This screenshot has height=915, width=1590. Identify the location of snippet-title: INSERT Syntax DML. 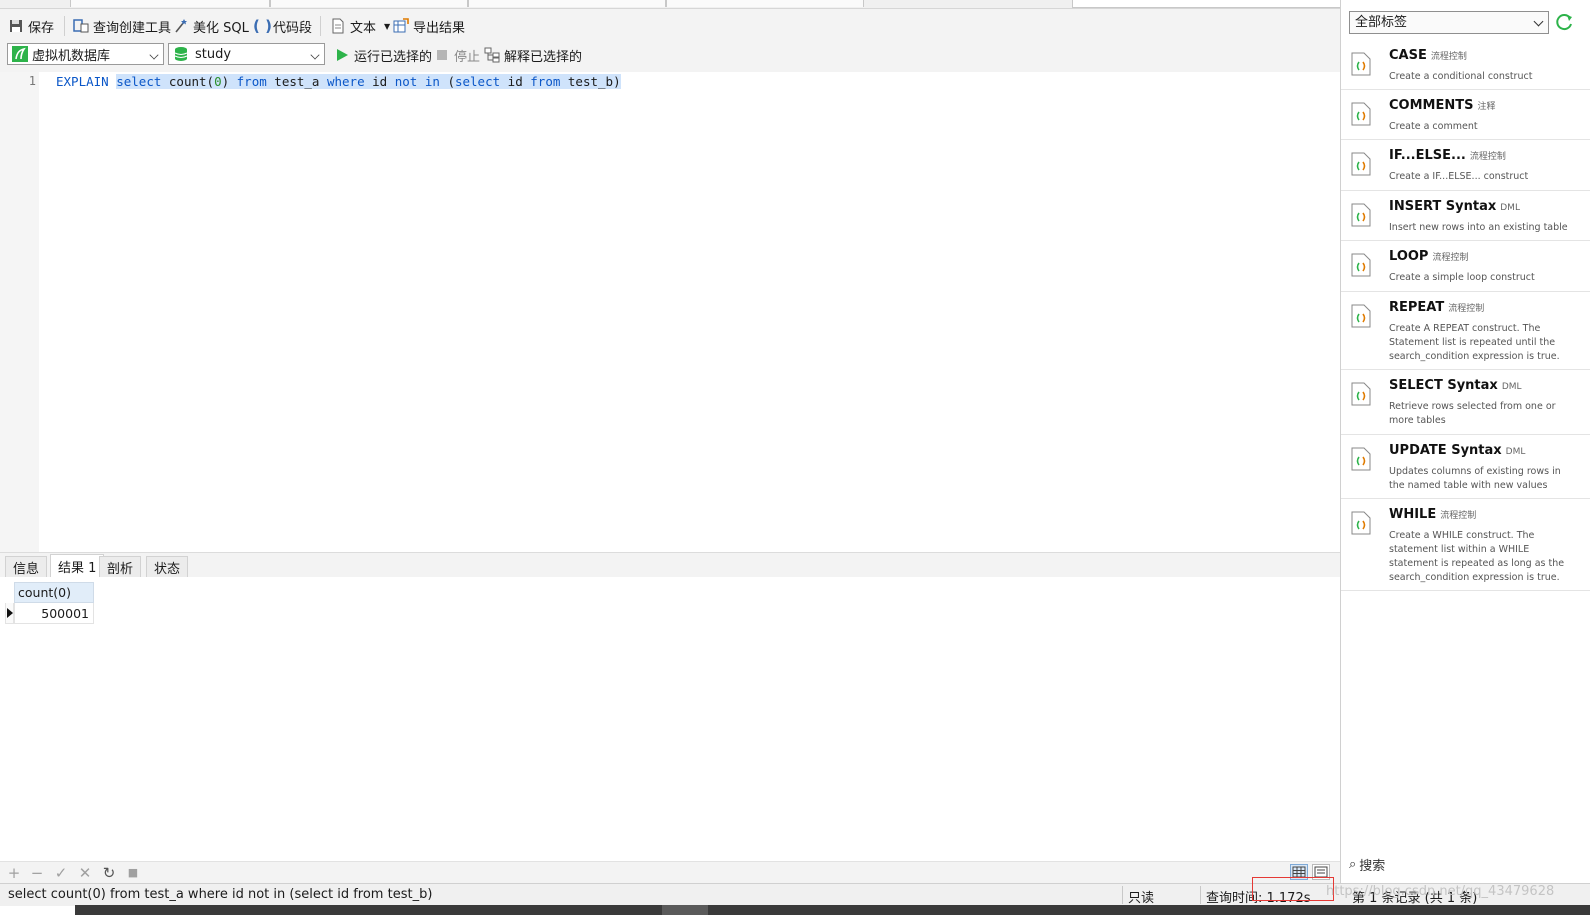
(1454, 206).